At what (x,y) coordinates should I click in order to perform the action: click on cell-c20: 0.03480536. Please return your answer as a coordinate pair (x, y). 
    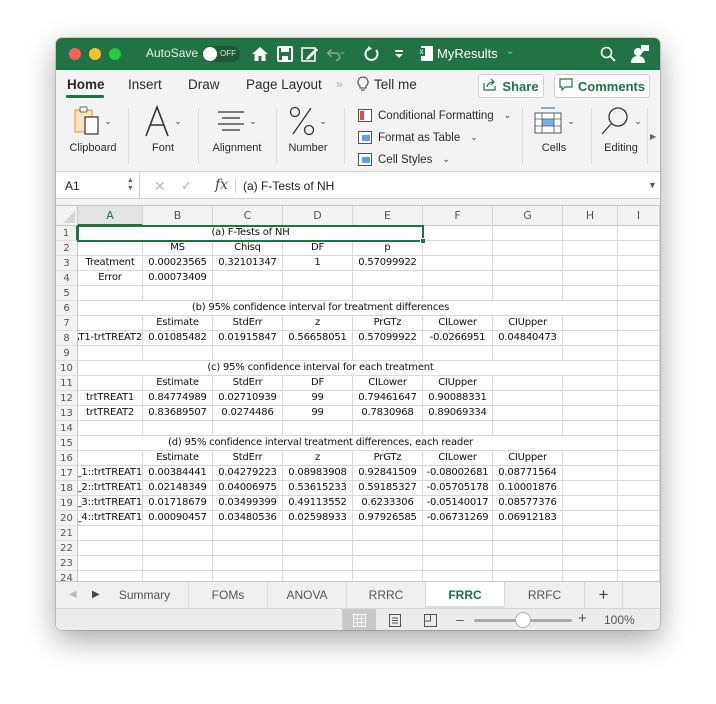
    Looking at the image, I should click on (248, 518).